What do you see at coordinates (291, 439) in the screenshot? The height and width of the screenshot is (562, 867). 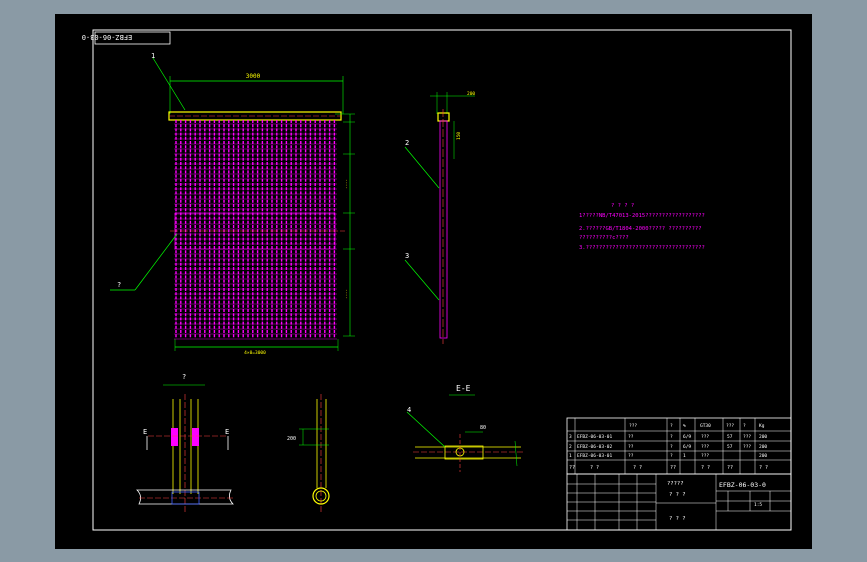 I see `detail-h-dim: 200` at bounding box center [291, 439].